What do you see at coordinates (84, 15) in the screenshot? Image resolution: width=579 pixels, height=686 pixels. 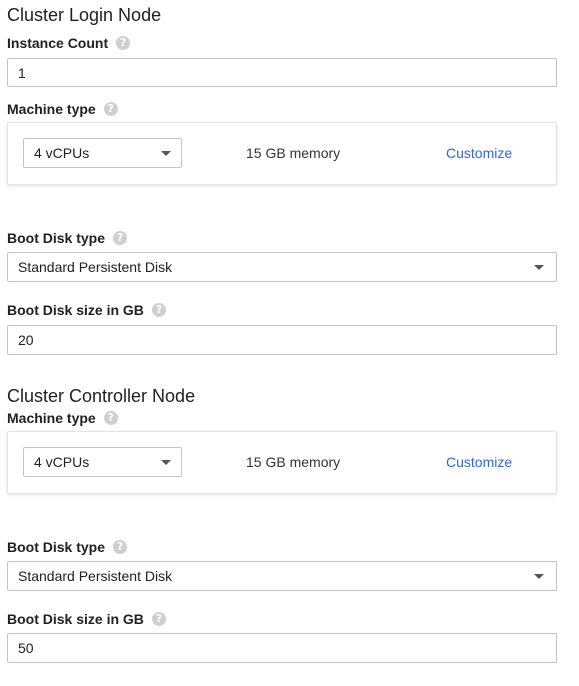 I see `login-section-title: Cluster Login Node` at bounding box center [84, 15].